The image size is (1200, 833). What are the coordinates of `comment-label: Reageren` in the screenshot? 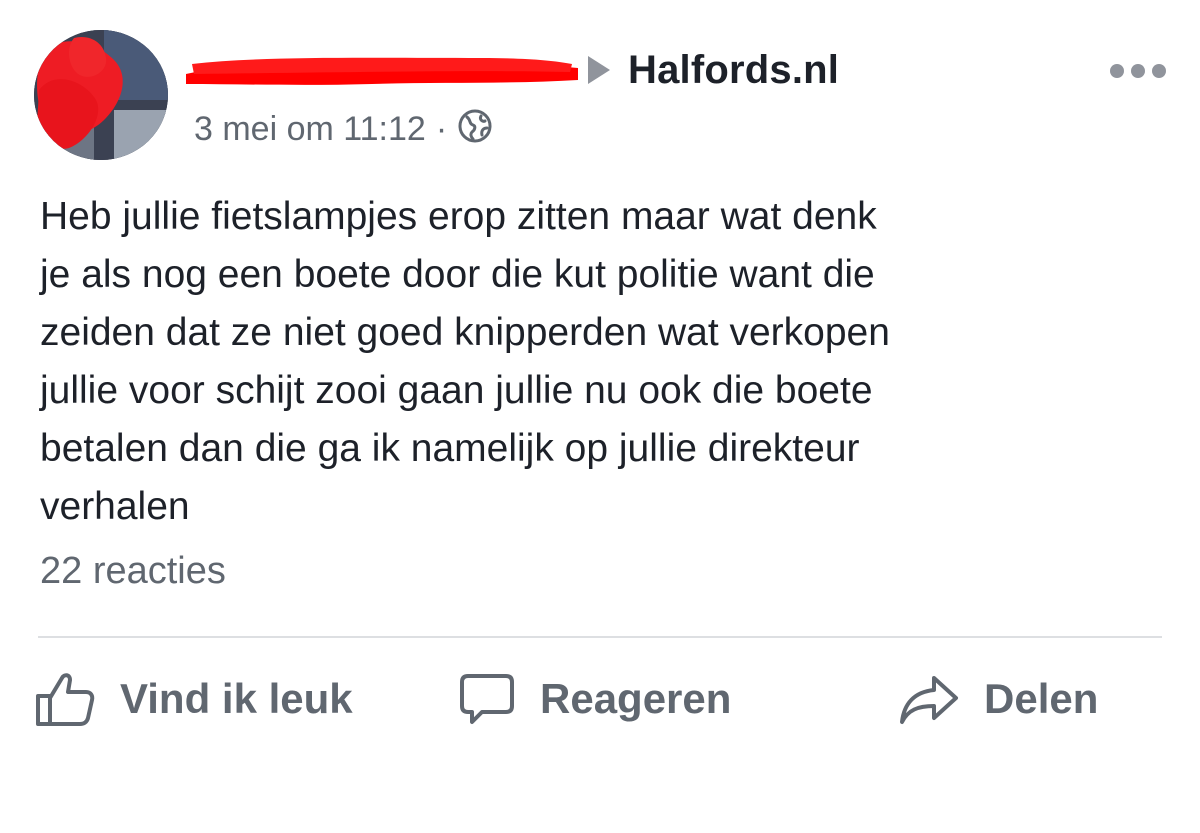 It's located at (636, 698).